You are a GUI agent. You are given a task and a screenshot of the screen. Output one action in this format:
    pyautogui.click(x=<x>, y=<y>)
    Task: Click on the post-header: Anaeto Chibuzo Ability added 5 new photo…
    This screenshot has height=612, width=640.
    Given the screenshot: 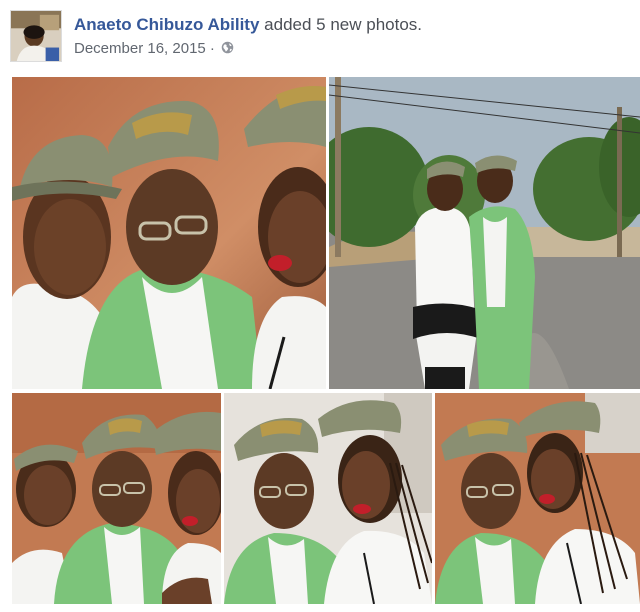 What is the action you would take?
    pyautogui.click(x=320, y=36)
    